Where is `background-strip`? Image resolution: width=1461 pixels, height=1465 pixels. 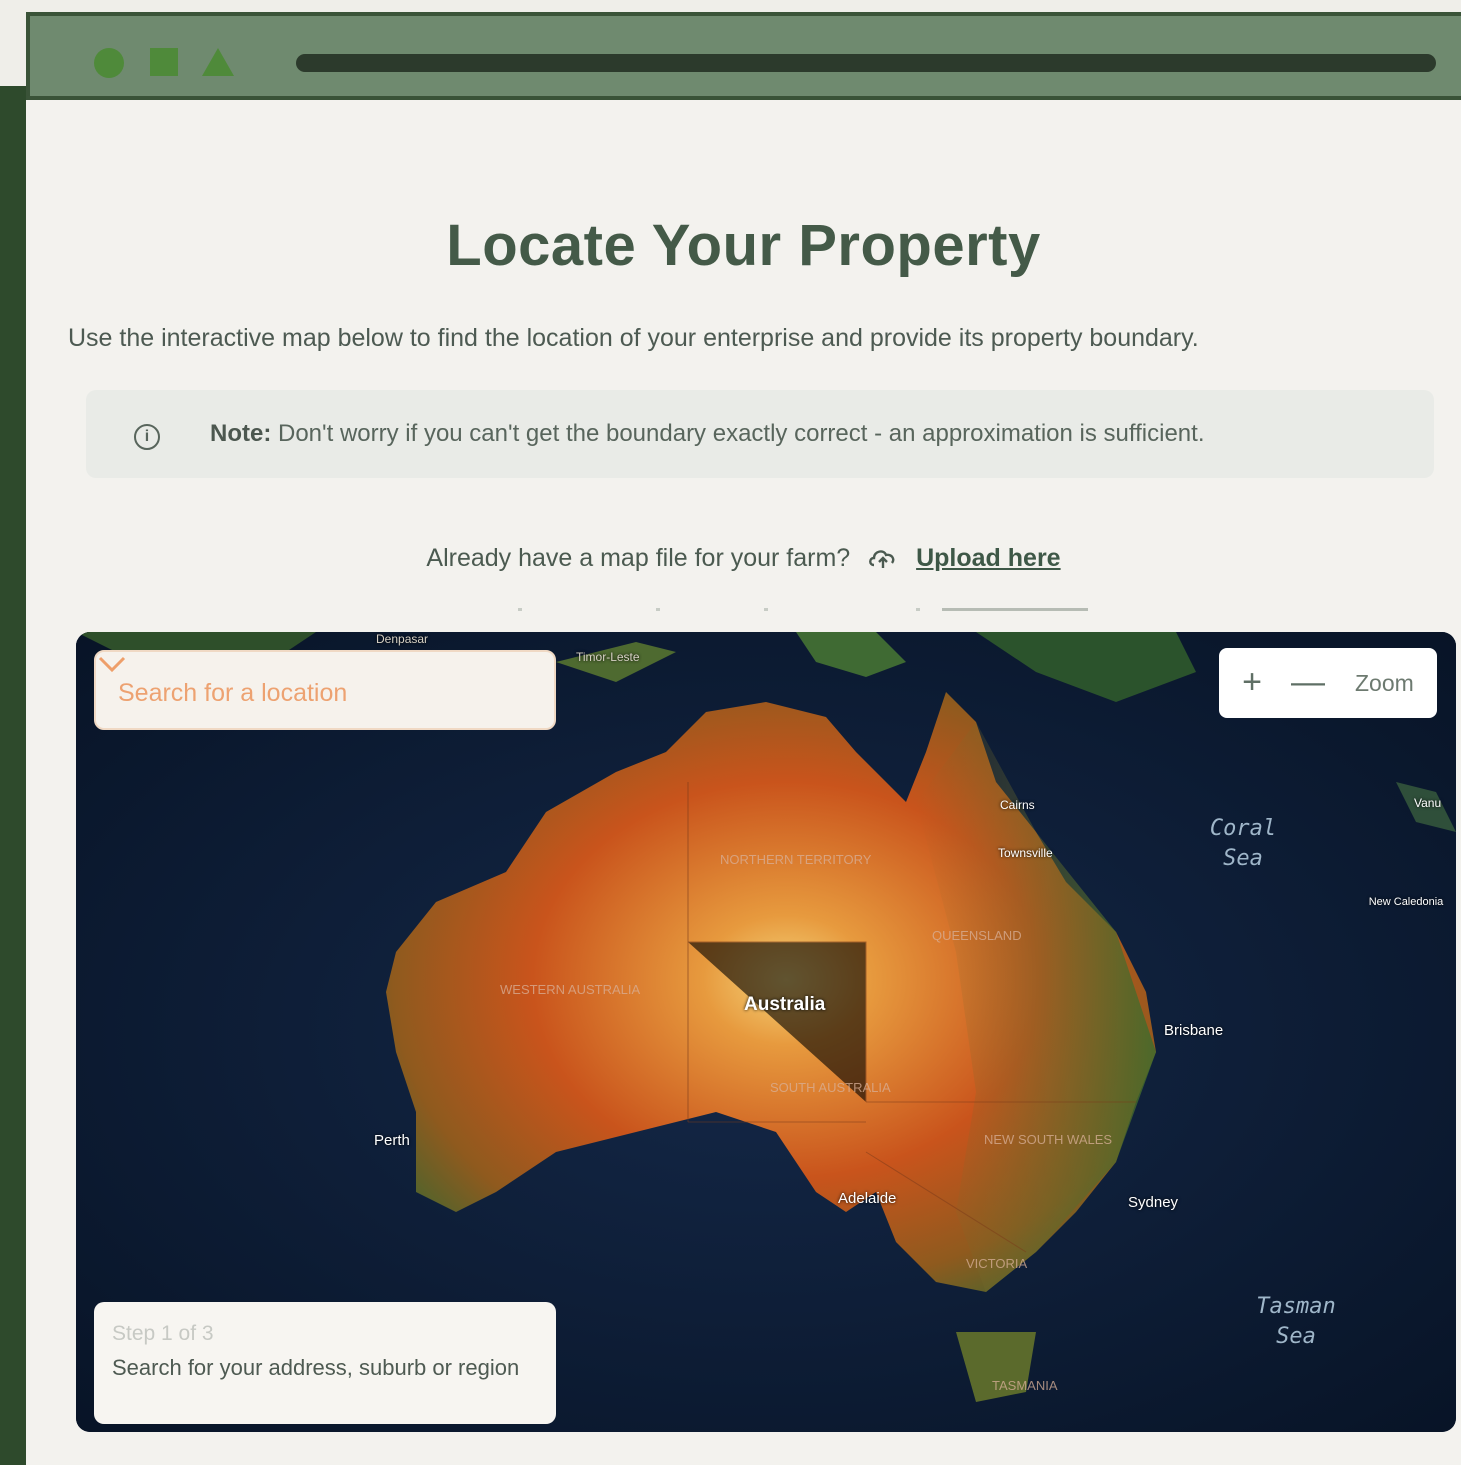
background-strip is located at coordinates (14, 775).